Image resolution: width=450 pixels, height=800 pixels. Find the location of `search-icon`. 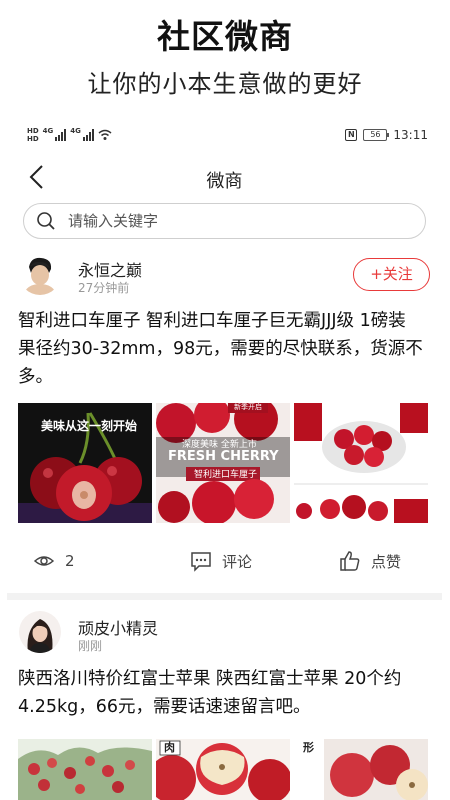

search-icon is located at coordinates (46, 221).